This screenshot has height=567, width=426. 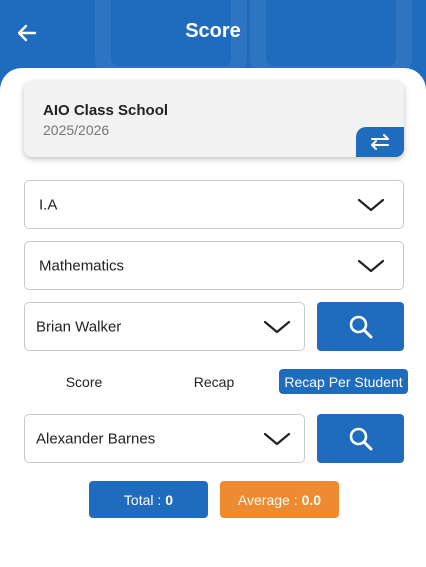 I want to click on total-label: Total :, so click(x=142, y=499).